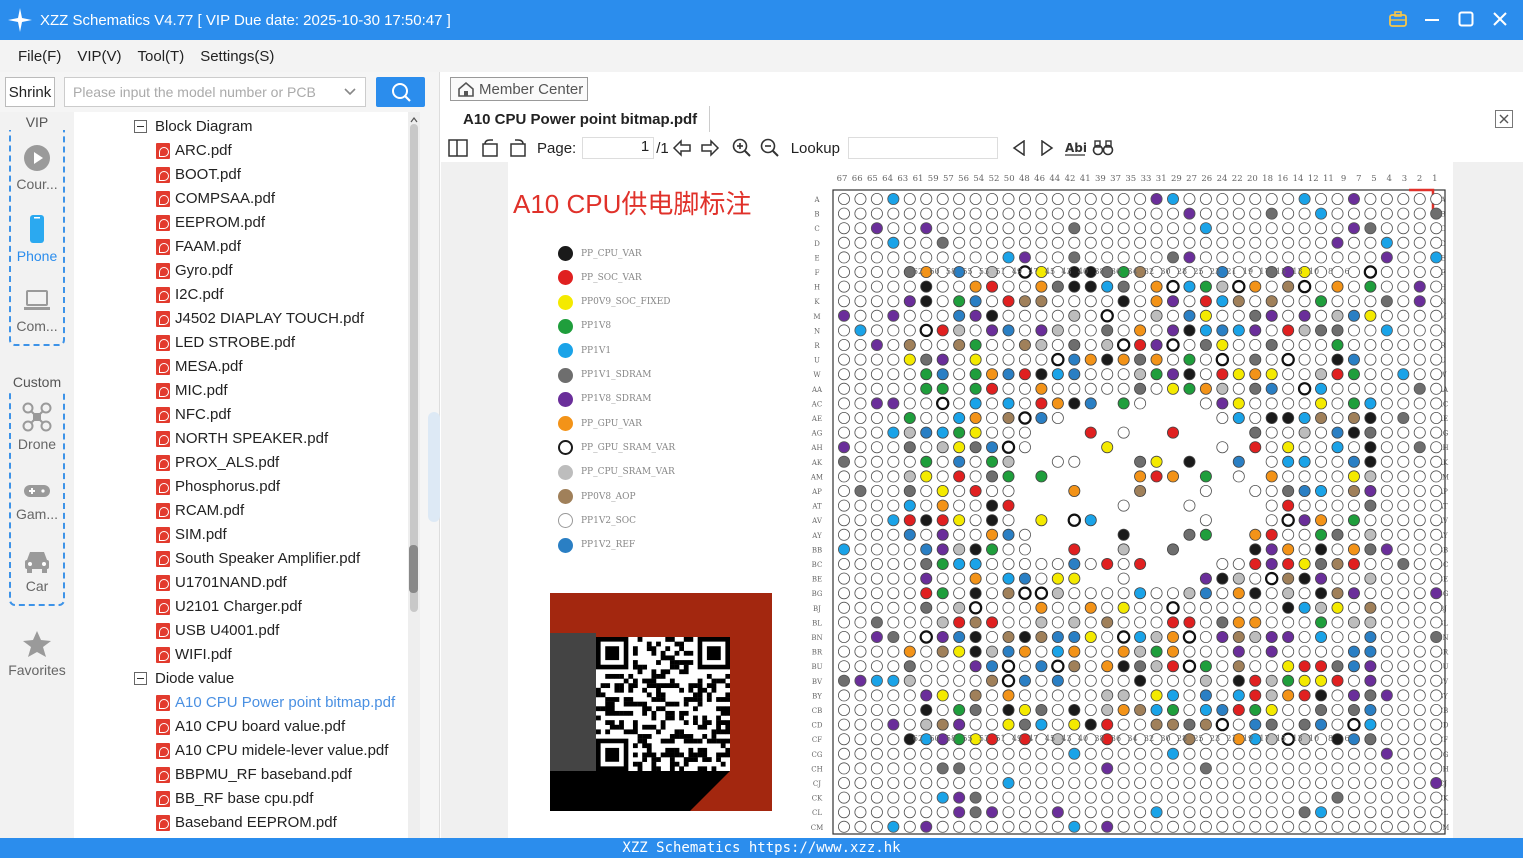 The width and height of the screenshot is (1523, 858). I want to click on legend-label: PP1V1, so click(596, 350).